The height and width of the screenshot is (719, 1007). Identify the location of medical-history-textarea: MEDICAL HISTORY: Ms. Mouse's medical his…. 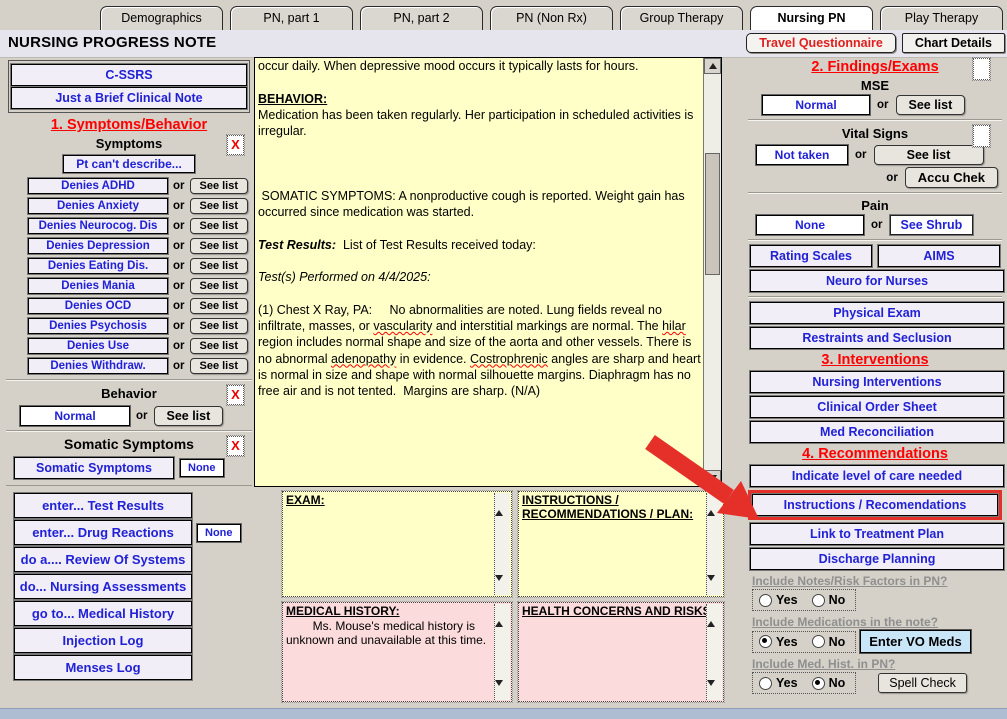
(397, 652).